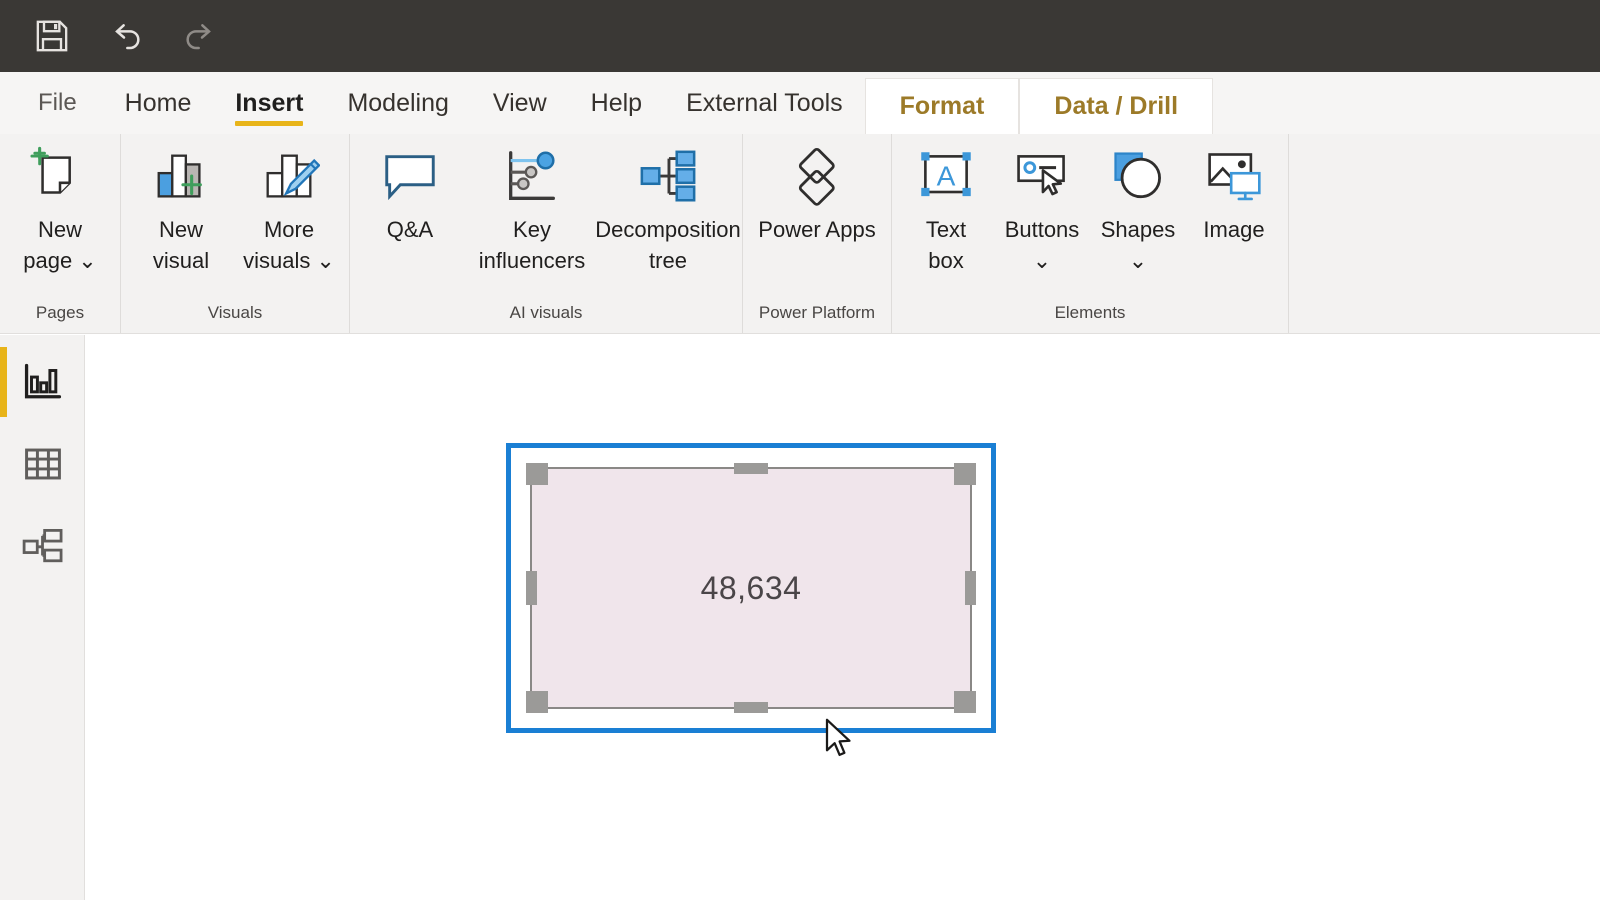  Describe the element at coordinates (57, 103) in the screenshot. I see `tab-file: File` at that location.